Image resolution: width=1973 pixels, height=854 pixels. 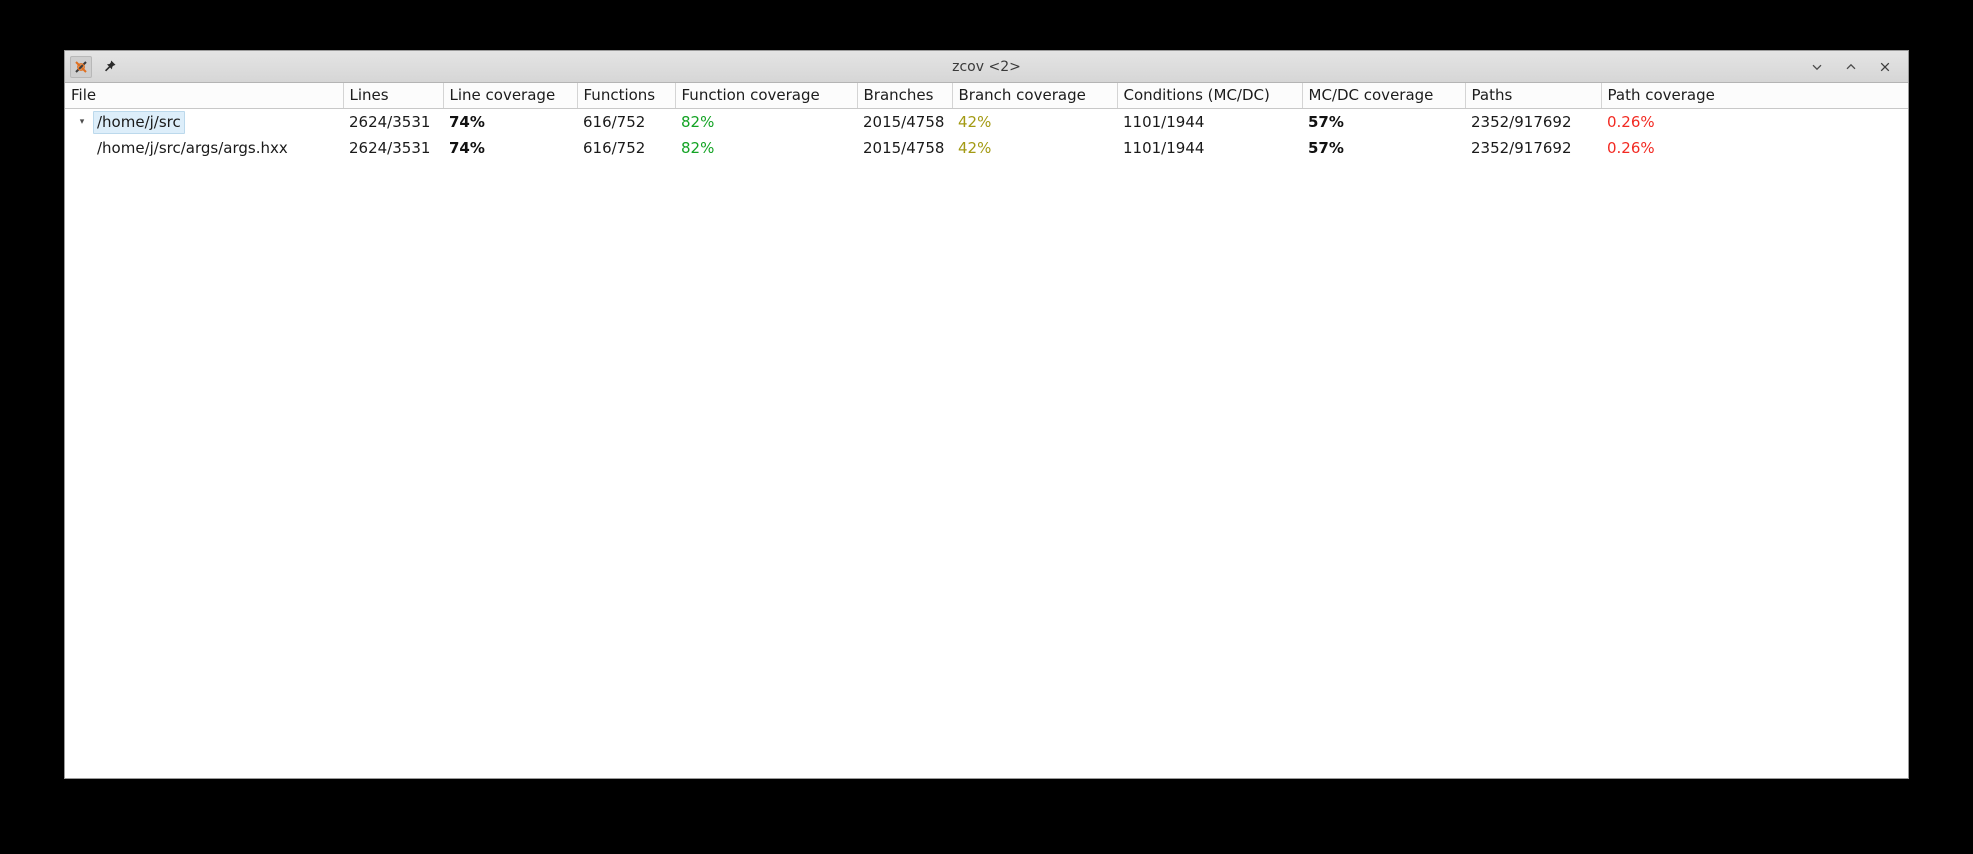 I want to click on pin-icon, so click(x=109, y=67).